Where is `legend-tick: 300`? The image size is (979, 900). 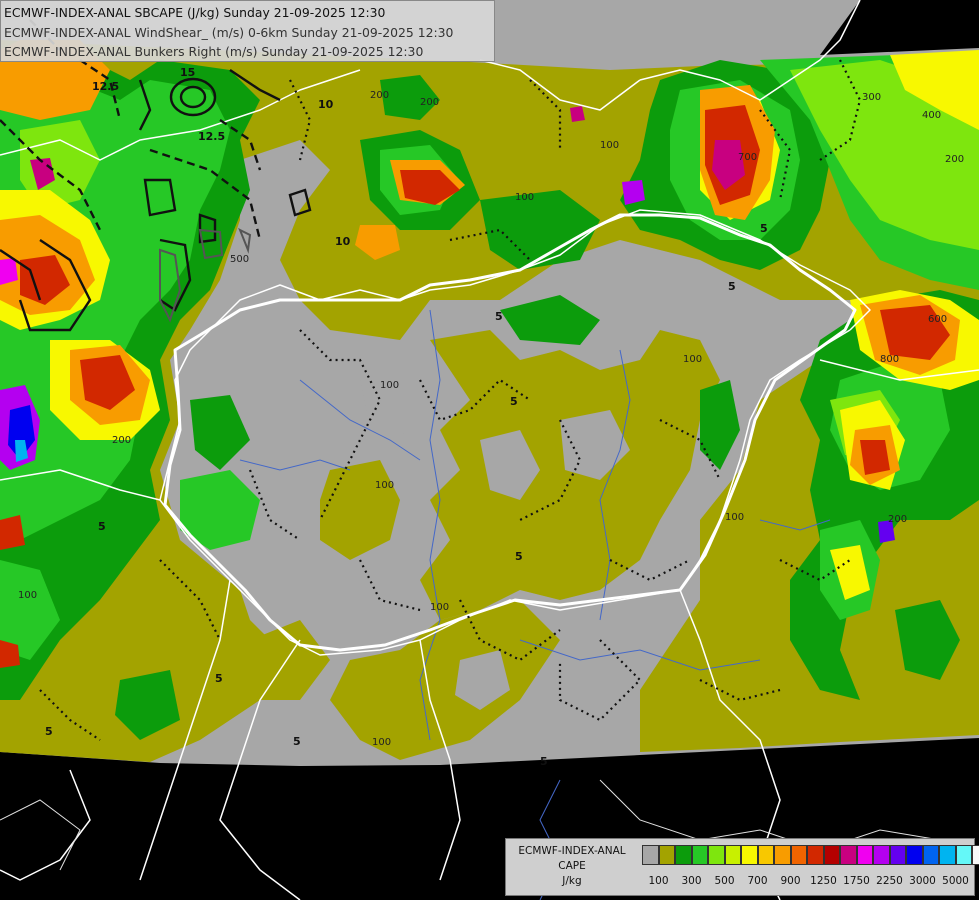
legend-tick: 300 is located at coordinates (691, 881).